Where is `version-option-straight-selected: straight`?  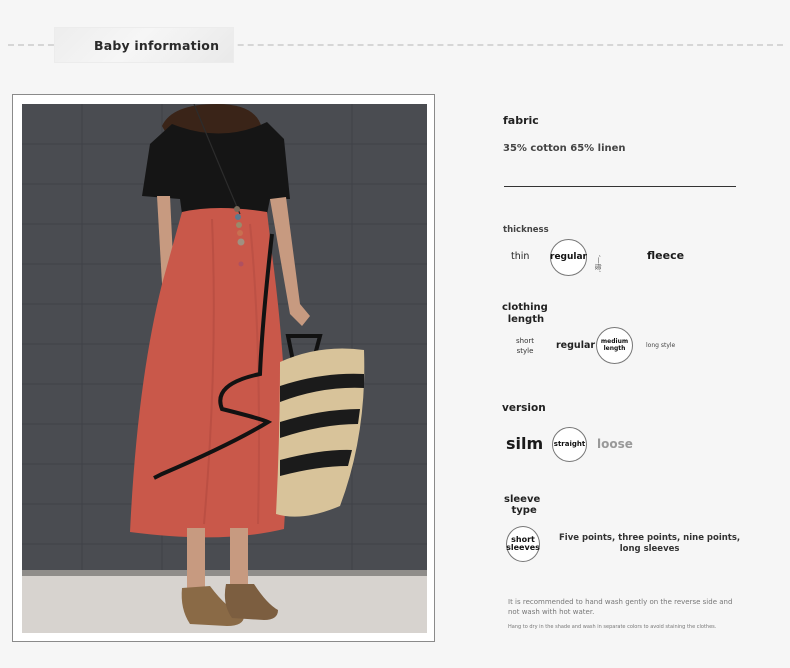 version-option-straight-selected: straight is located at coordinates (569, 444).